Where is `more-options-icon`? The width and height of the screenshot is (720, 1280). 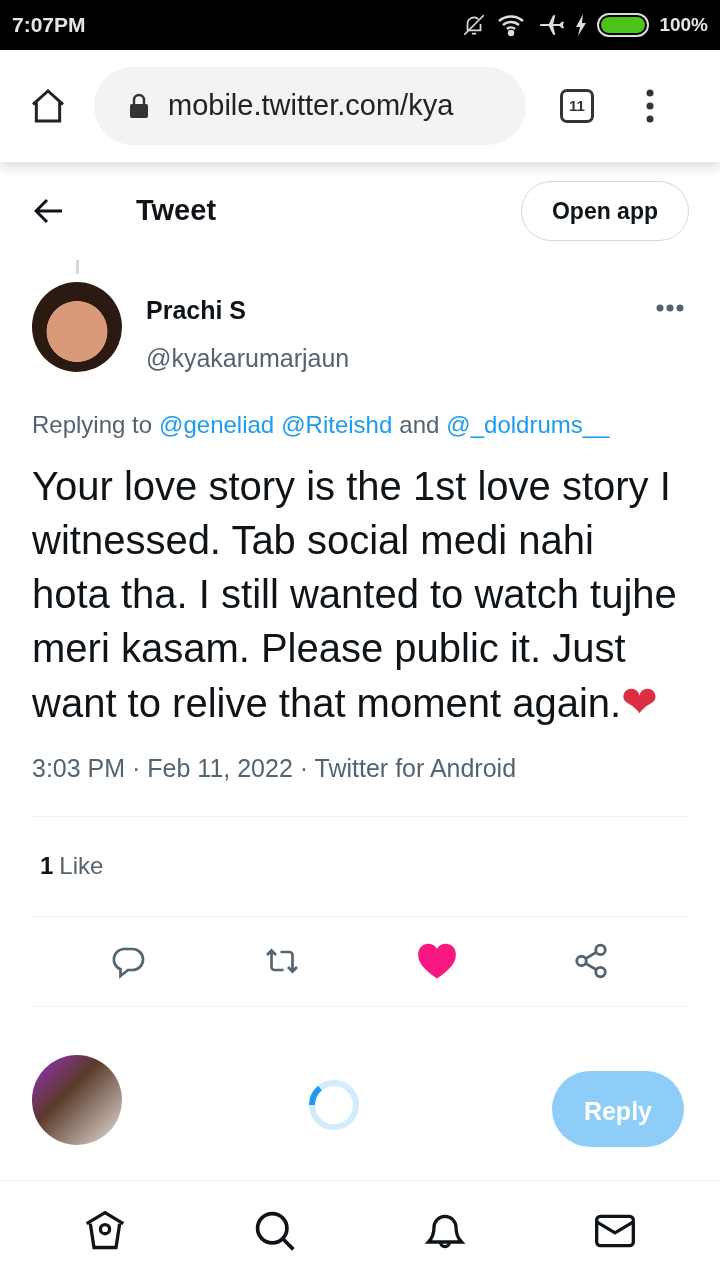
more-options-icon is located at coordinates (670, 308).